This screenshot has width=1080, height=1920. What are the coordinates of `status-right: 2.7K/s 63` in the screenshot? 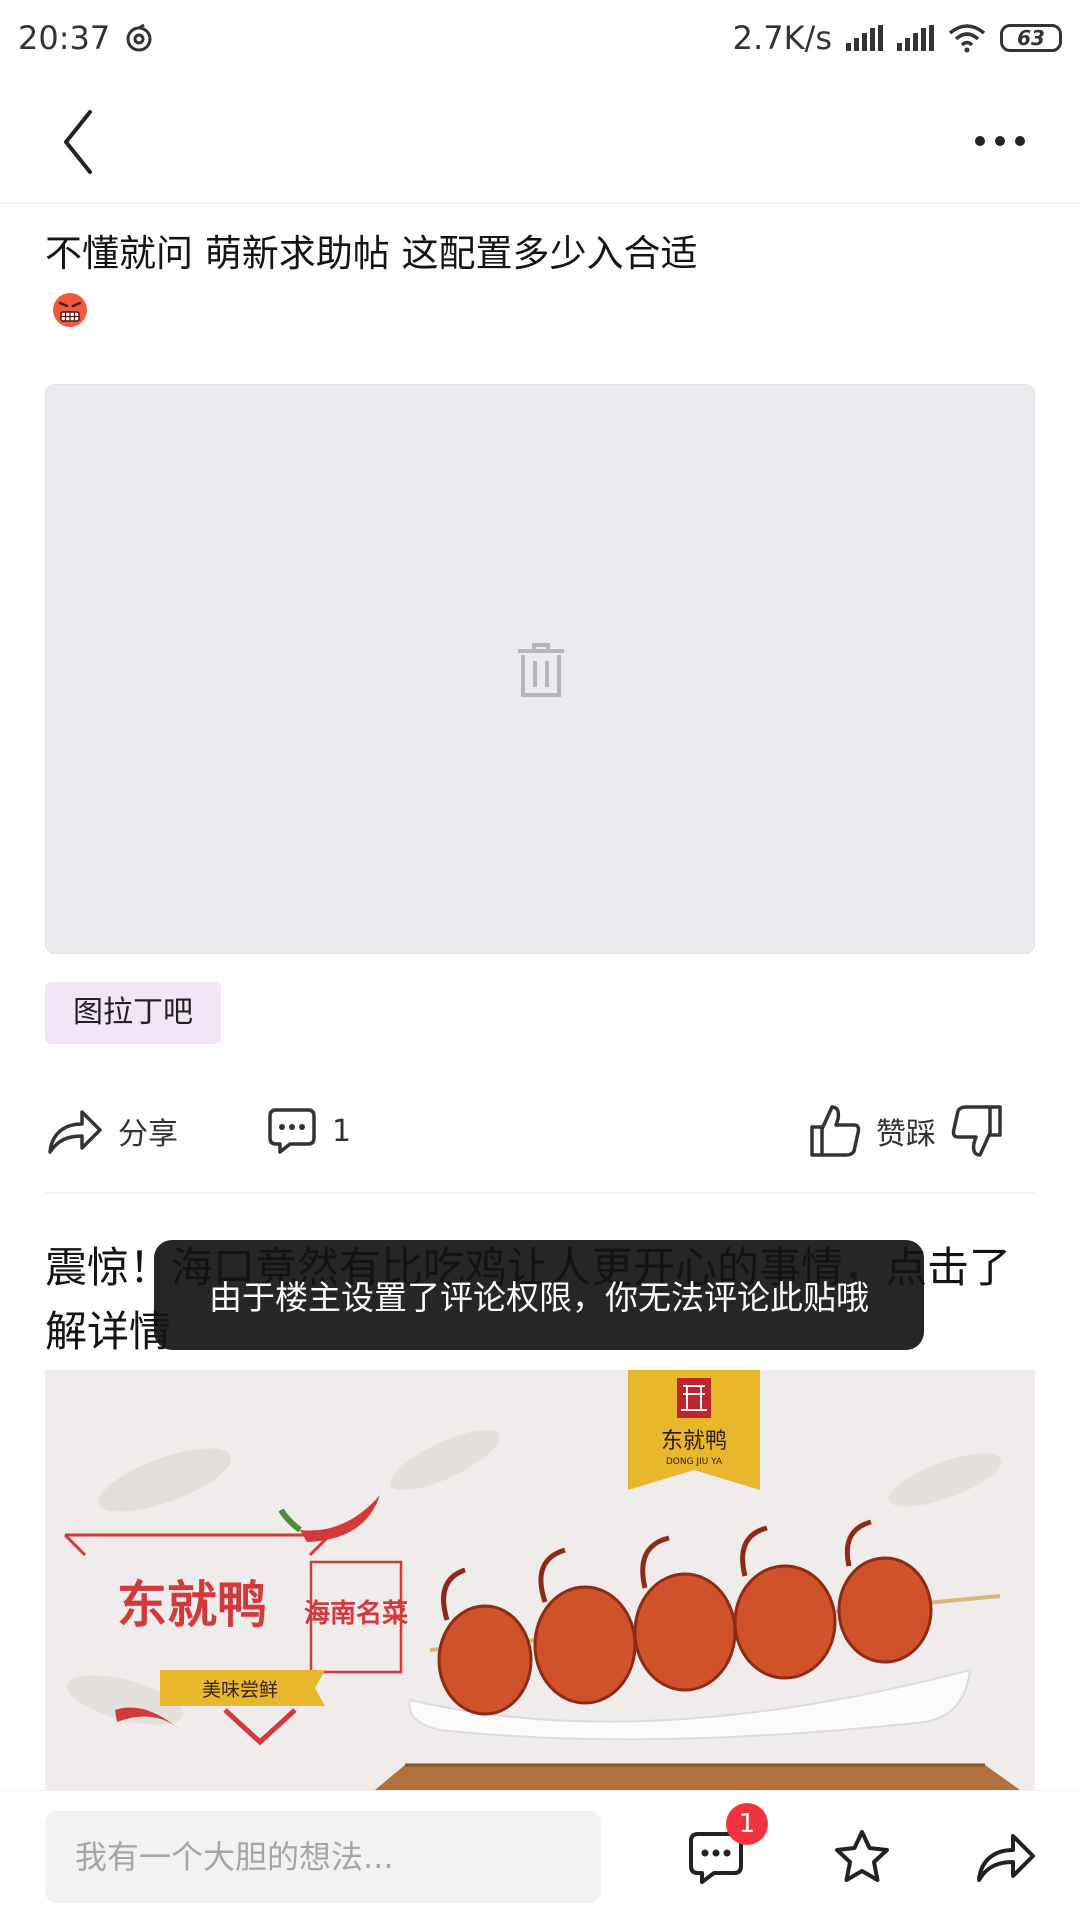 It's located at (897, 38).